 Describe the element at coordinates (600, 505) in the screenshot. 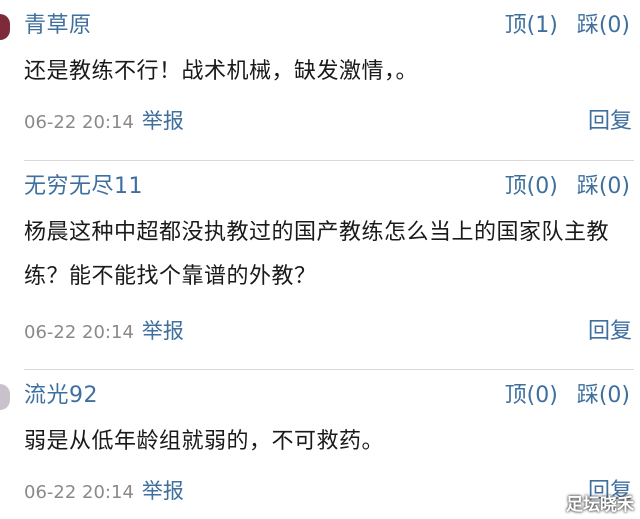

I see `watermark: 足坛晓禾` at that location.